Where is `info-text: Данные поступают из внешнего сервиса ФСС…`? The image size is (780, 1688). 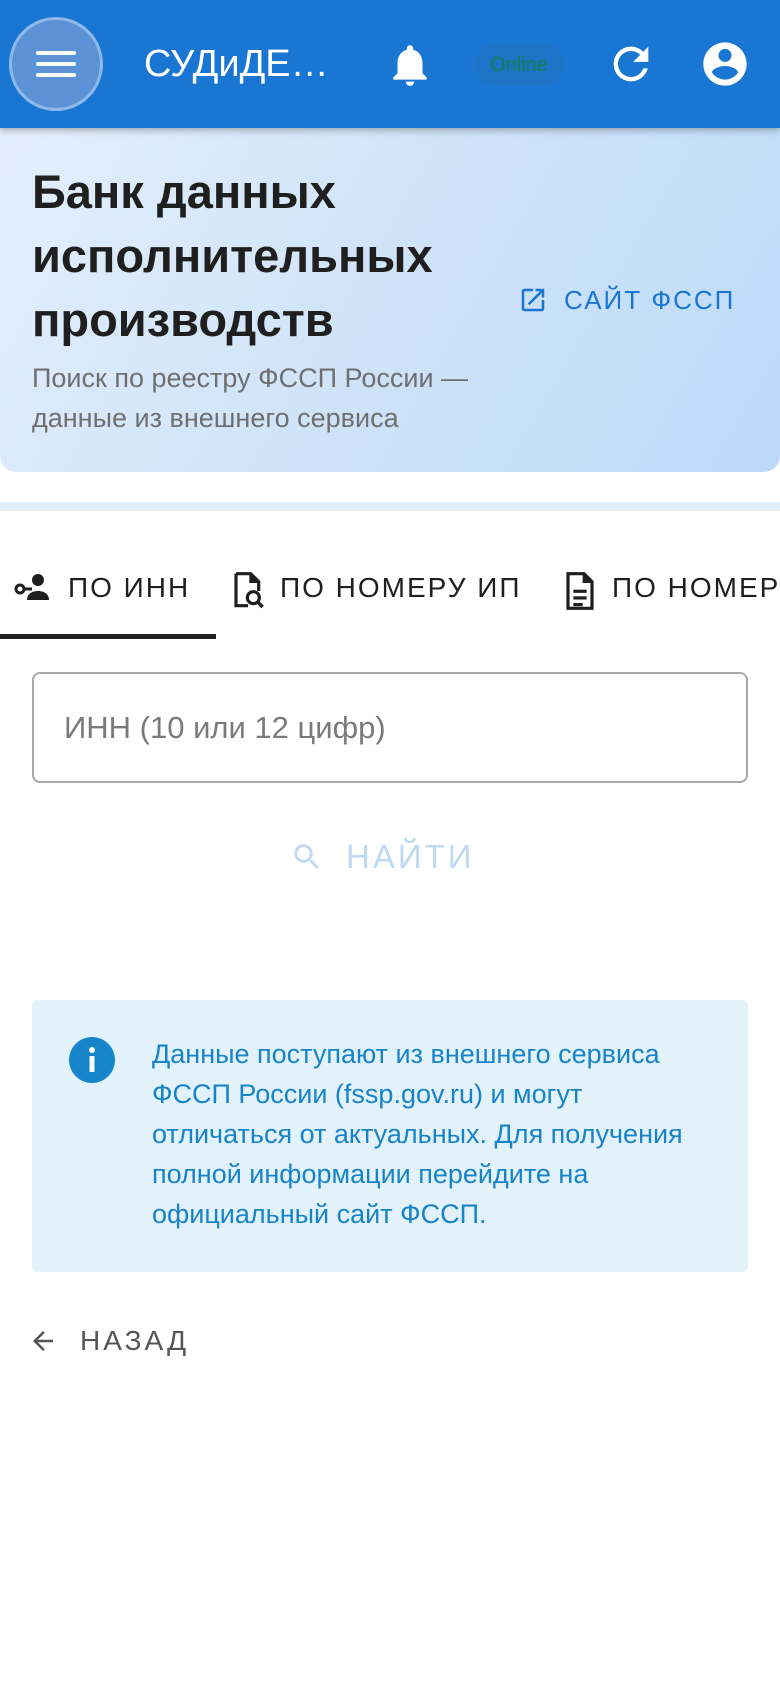
info-text: Данные поступают из внешнего сервиса ФСС… is located at coordinates (417, 1134).